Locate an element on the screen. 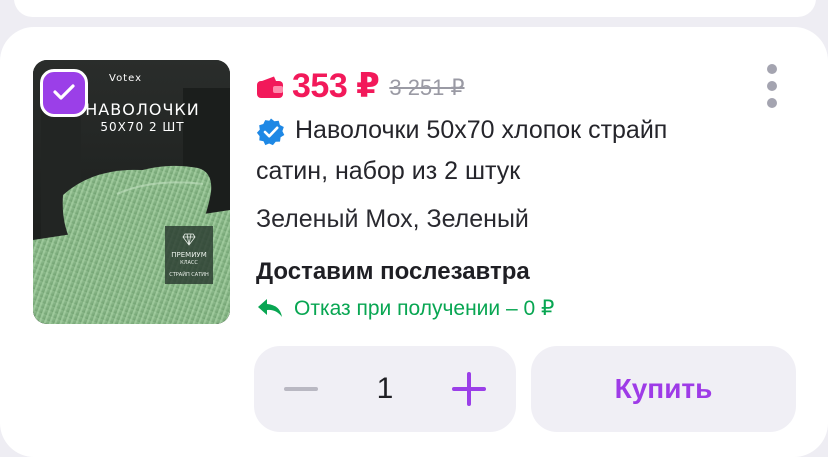 The width and height of the screenshot is (828, 457). select-checkbox is located at coordinates (64, 93).